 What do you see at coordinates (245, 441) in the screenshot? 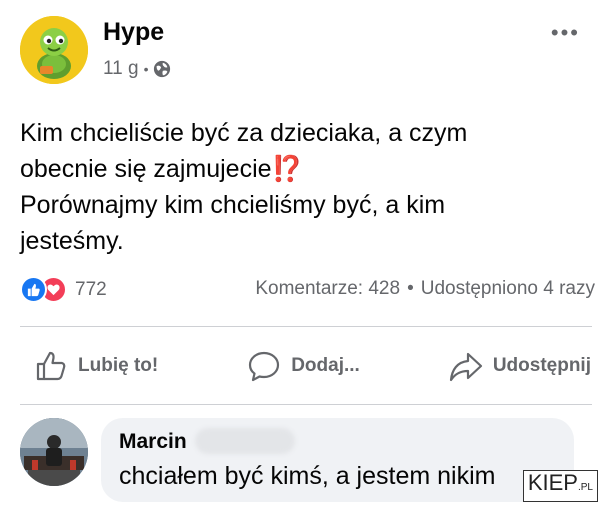
I see `blurred-surname` at bounding box center [245, 441].